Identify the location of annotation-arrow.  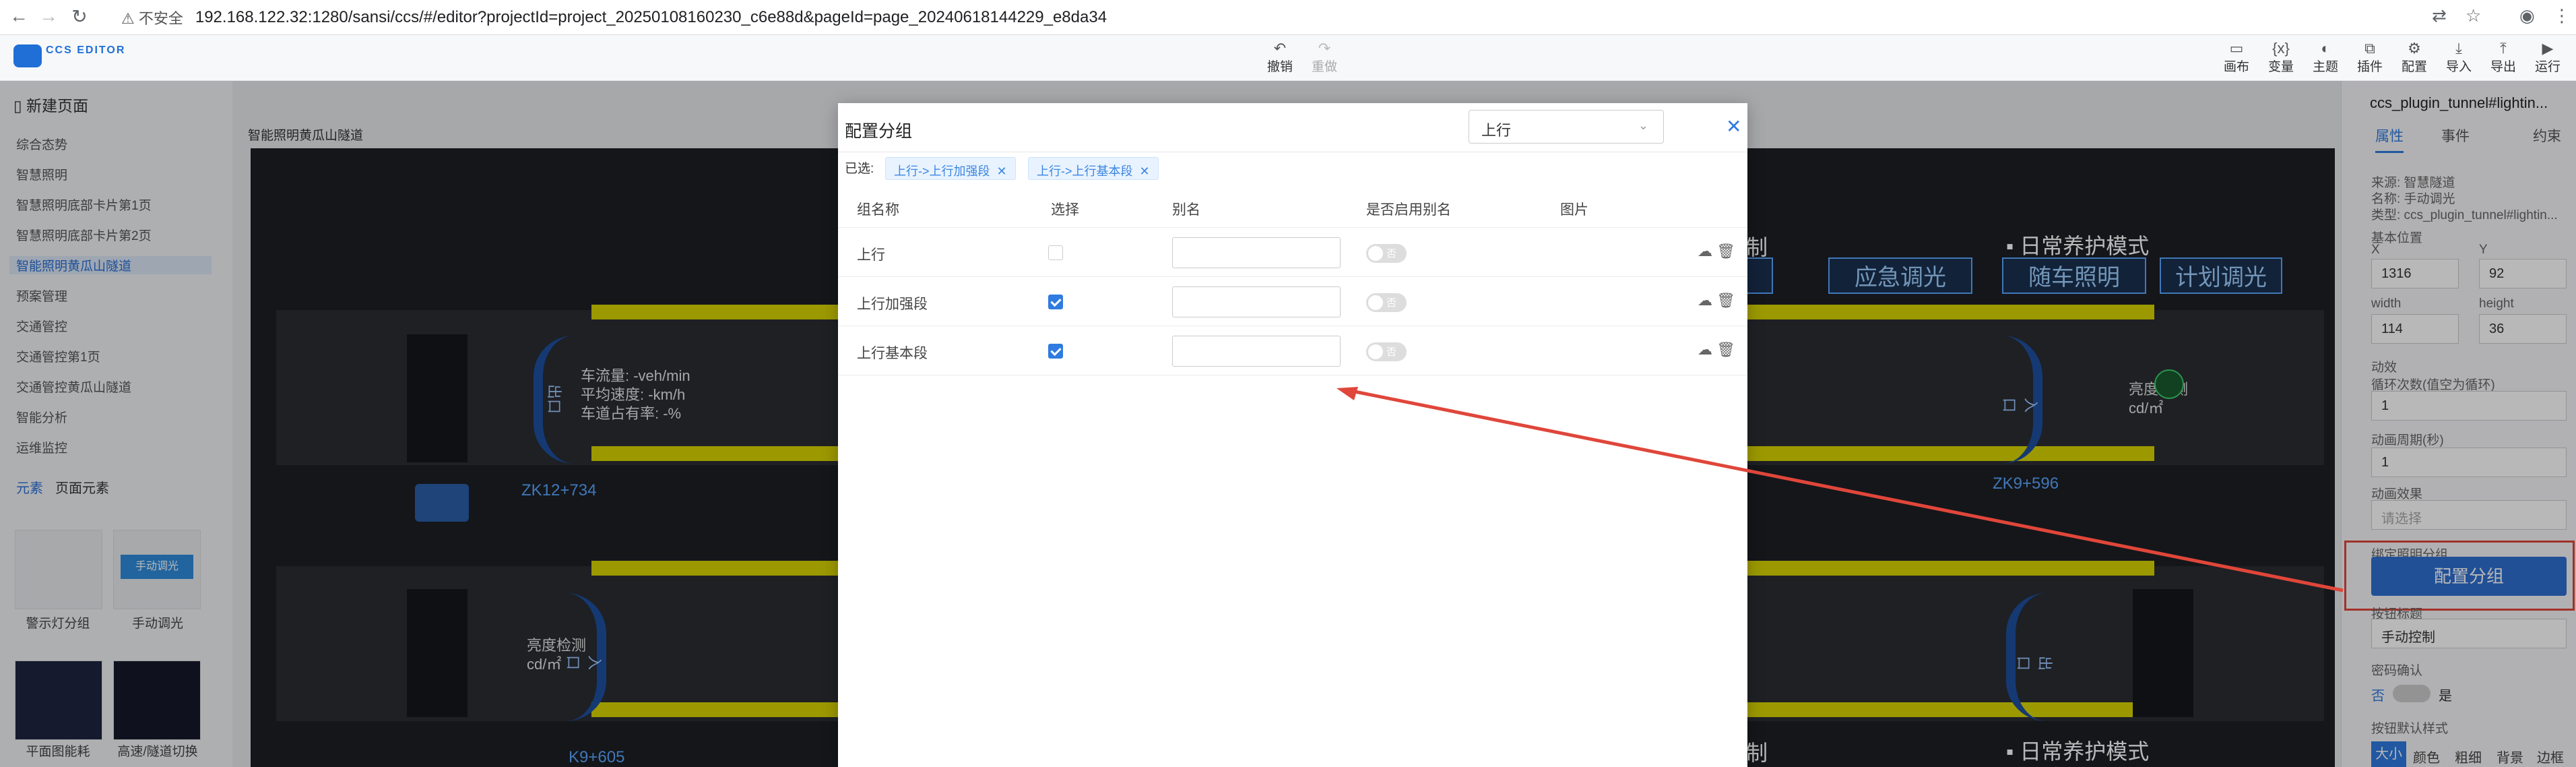
(1841, 489).